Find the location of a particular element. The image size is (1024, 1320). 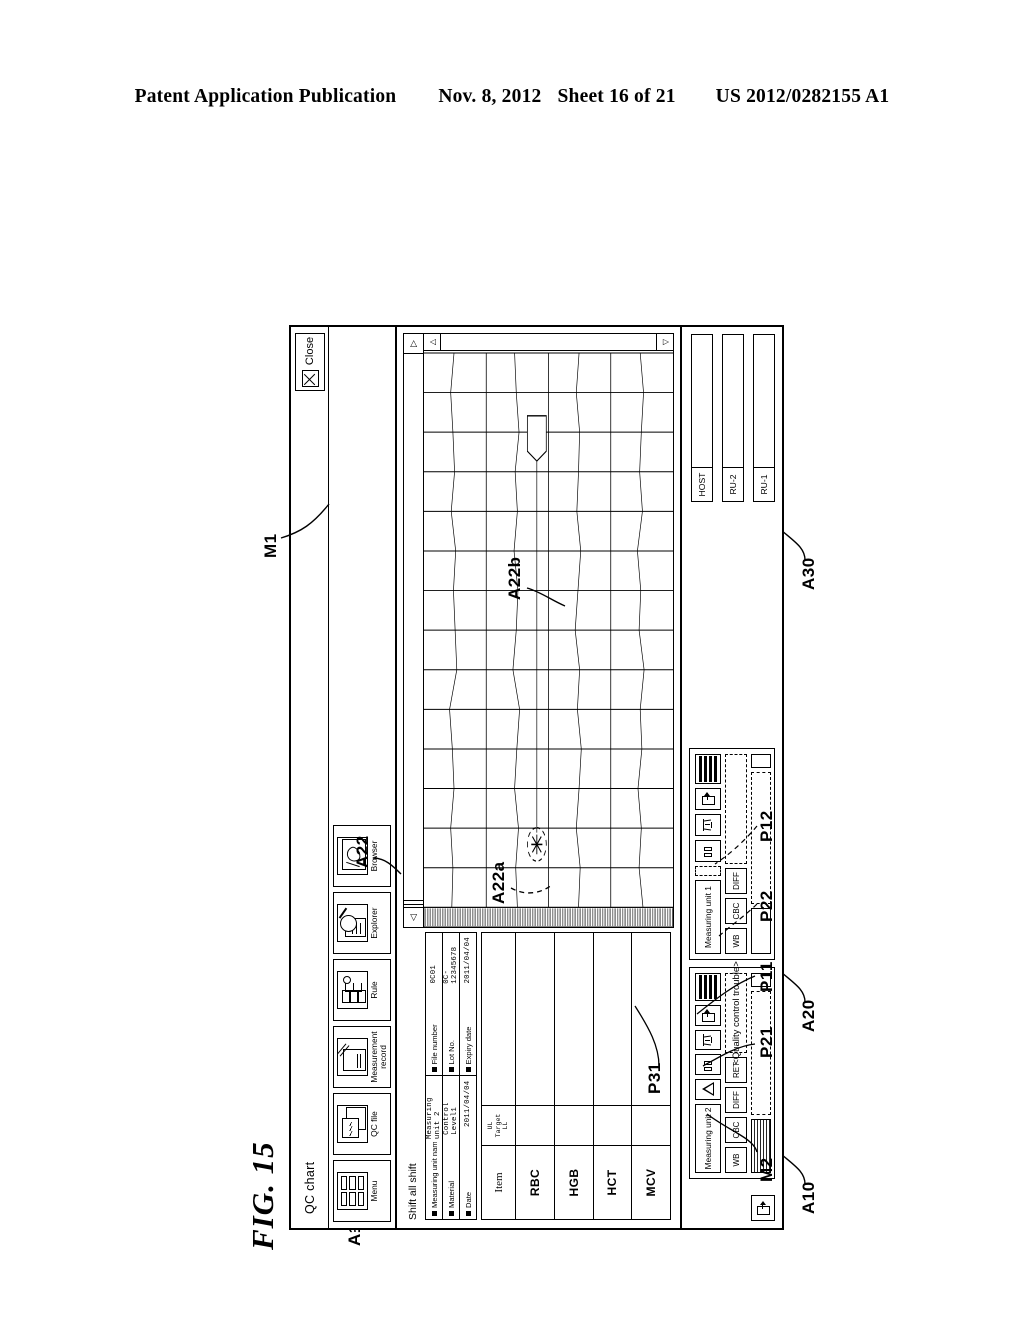

publication-left-text: Patent Application Publication is located at coordinates (265, 96).